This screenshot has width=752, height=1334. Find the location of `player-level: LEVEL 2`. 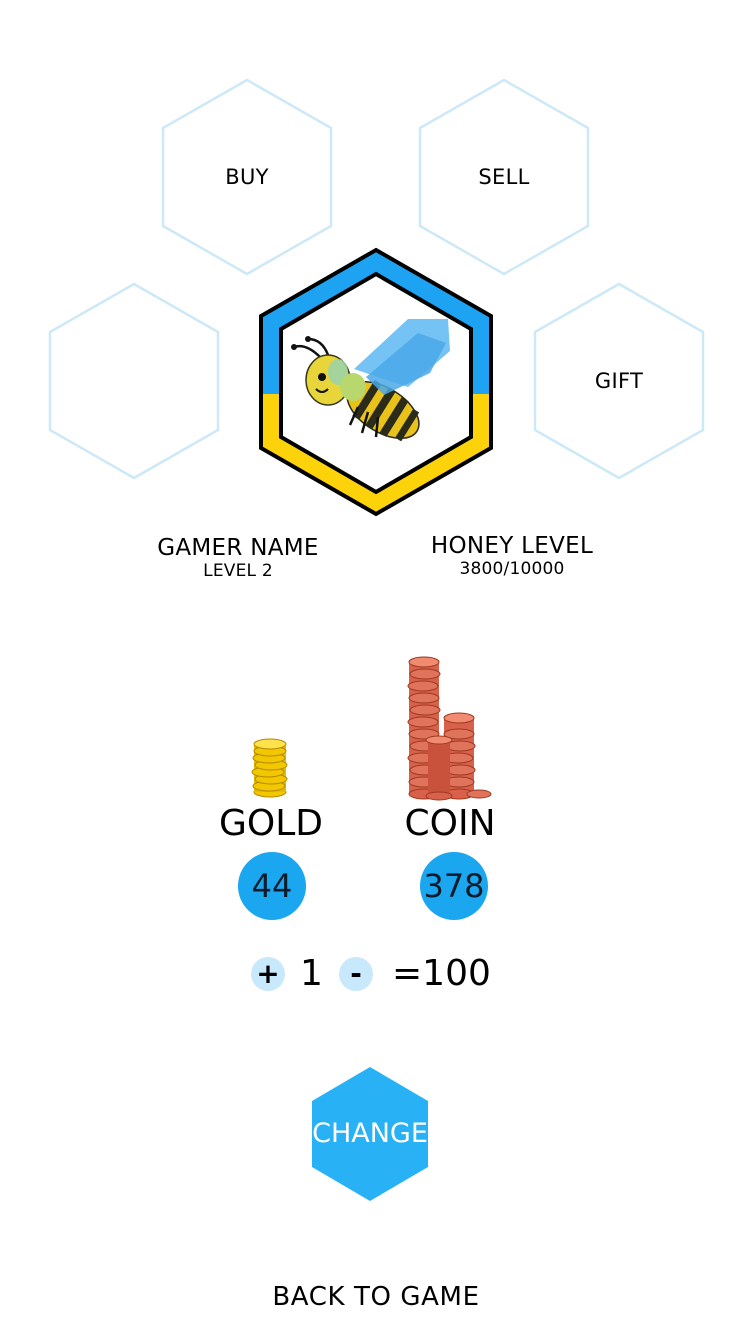

player-level: LEVEL 2 is located at coordinates (238, 571).